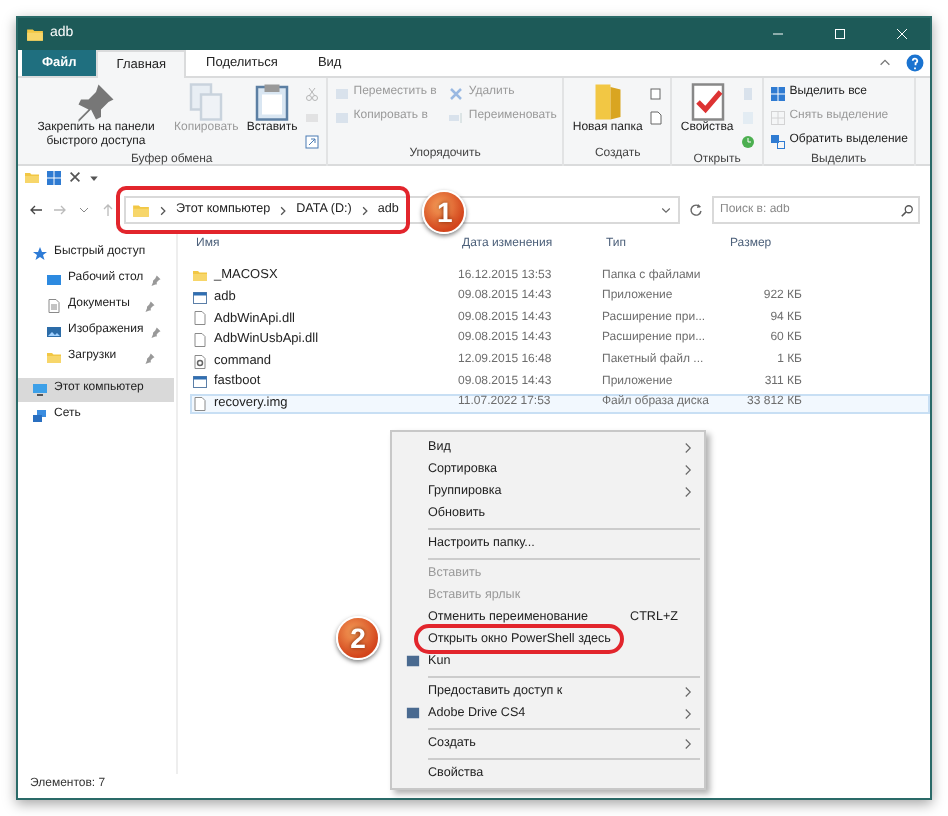 The width and height of the screenshot is (948, 816). I want to click on maximize-icon, so click(840, 34).